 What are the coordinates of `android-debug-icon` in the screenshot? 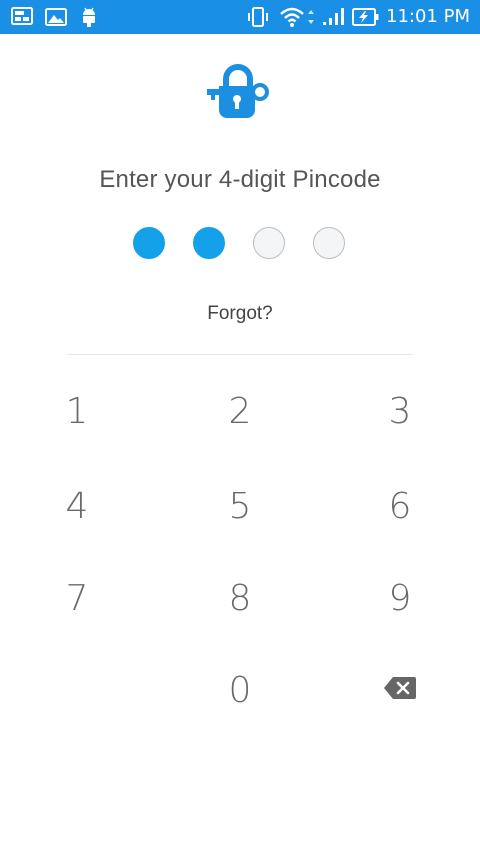 It's located at (89, 17).